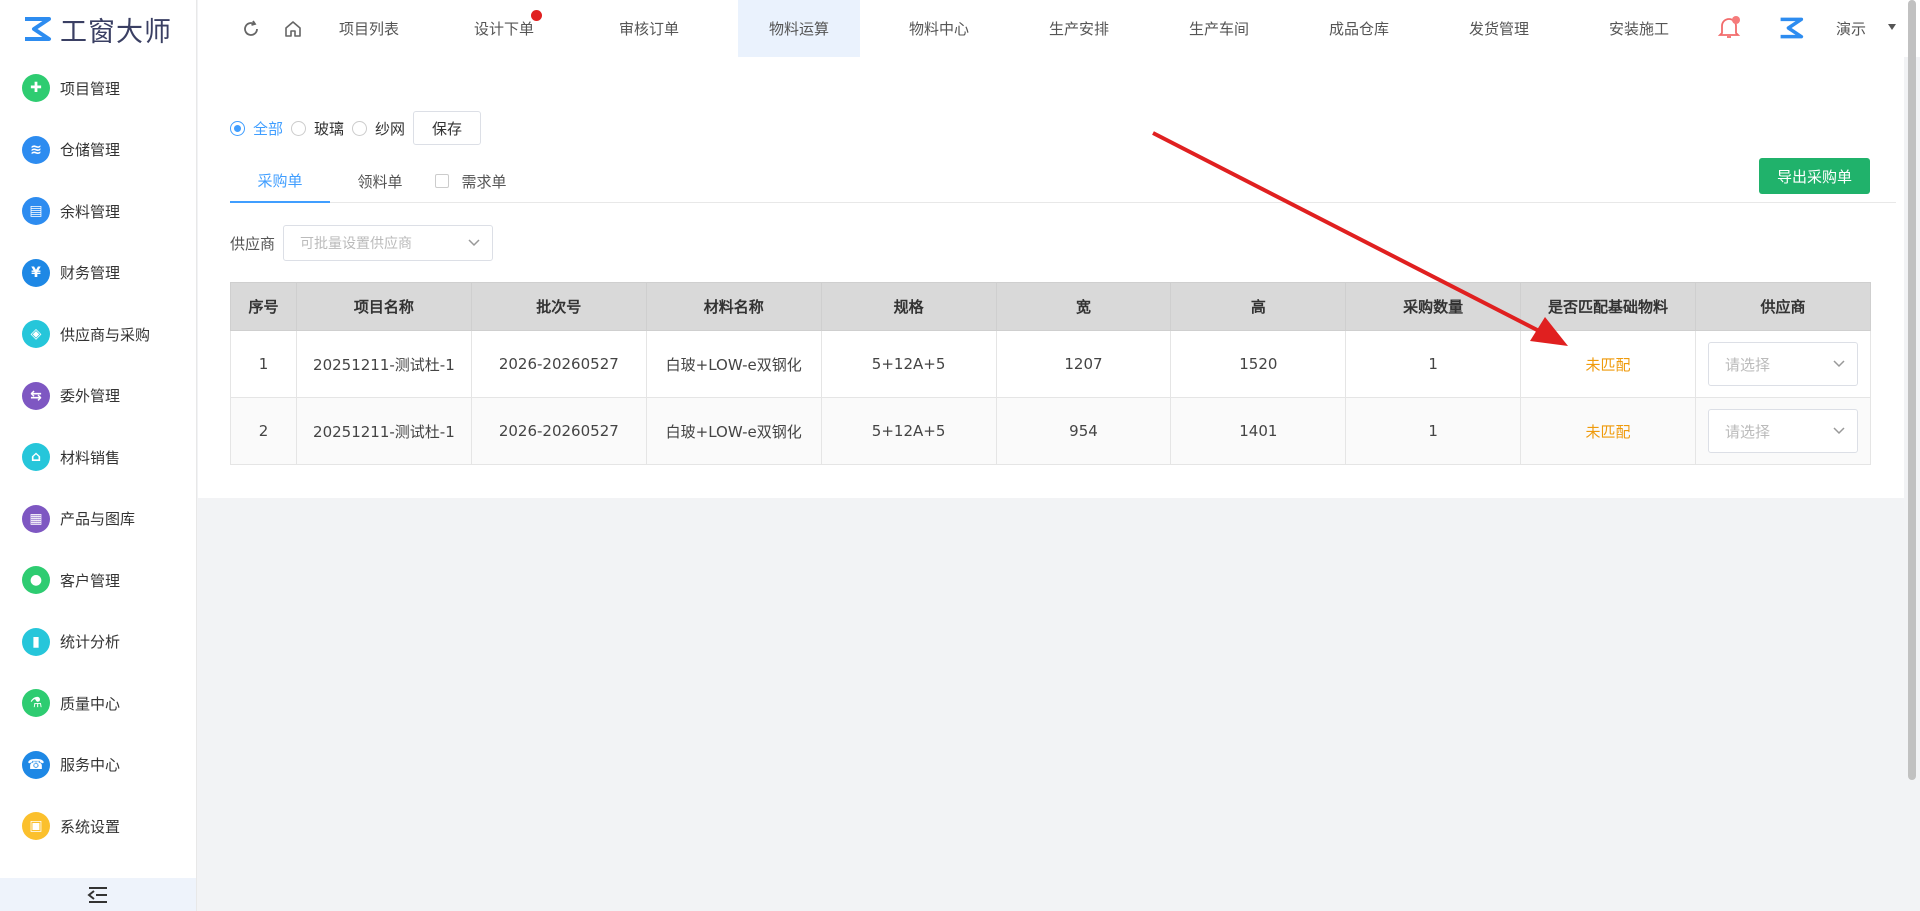 The width and height of the screenshot is (1920, 911). I want to click on sidebar-item-3: ¥ 财务管理, so click(98, 273).